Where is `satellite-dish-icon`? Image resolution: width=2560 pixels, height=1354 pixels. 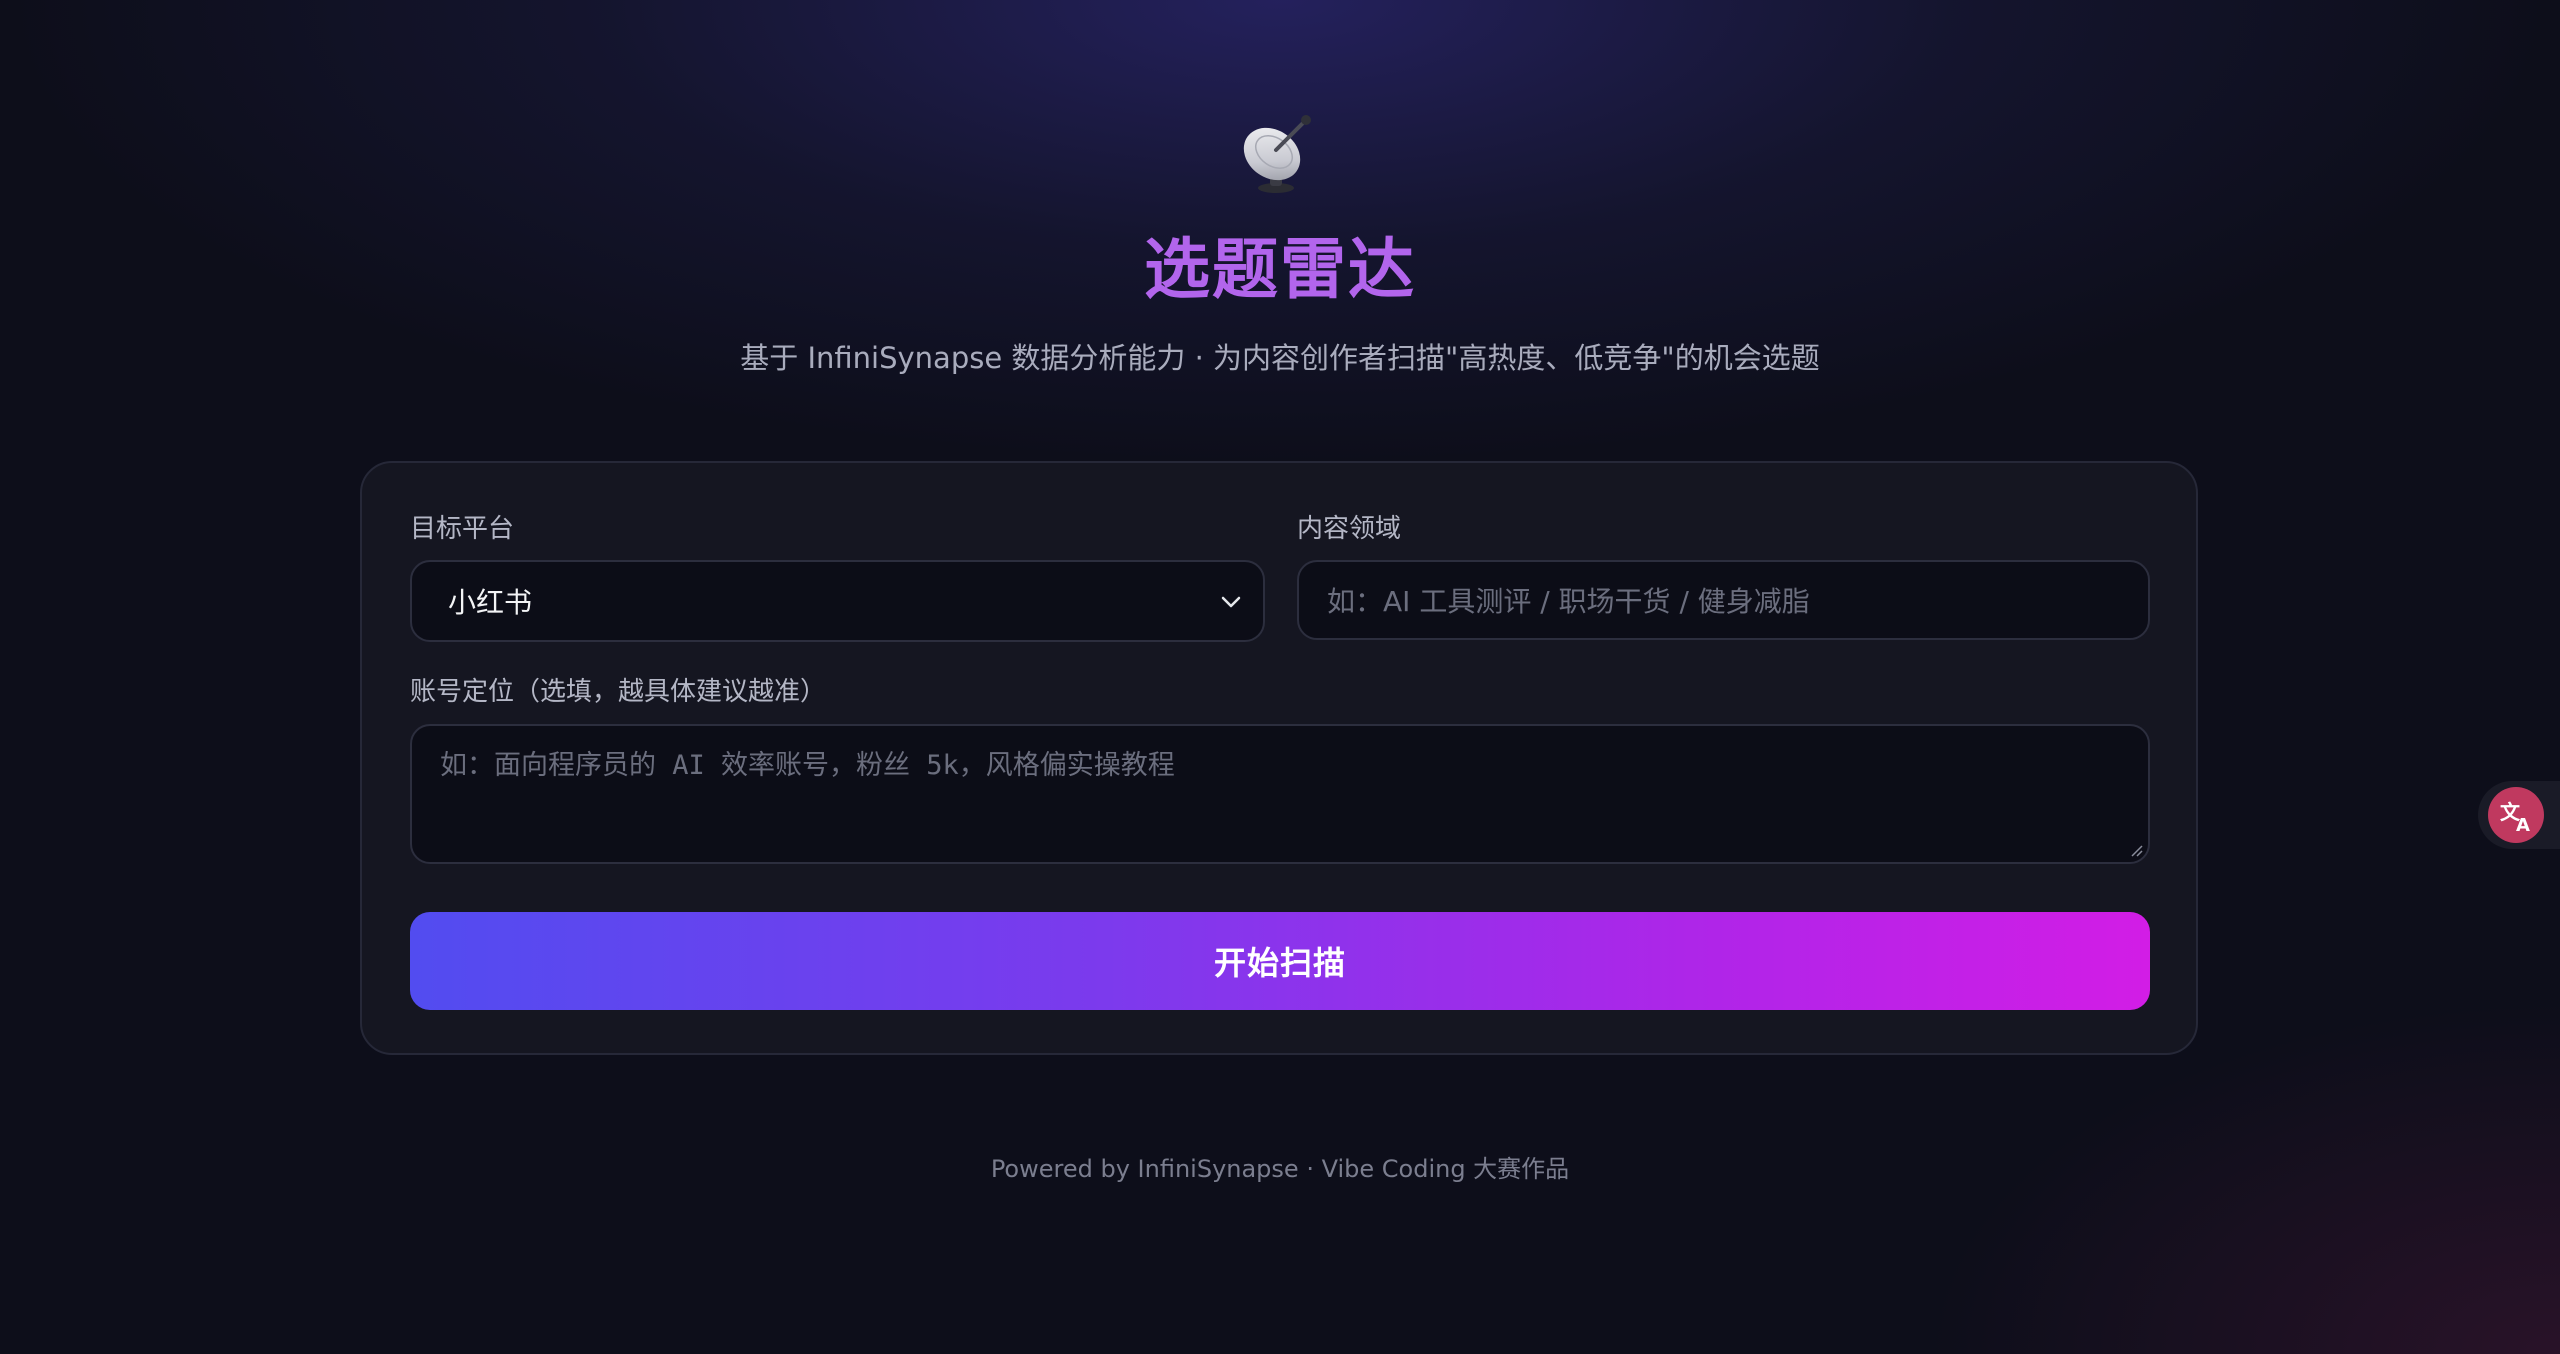 satellite-dish-icon is located at coordinates (1277, 154).